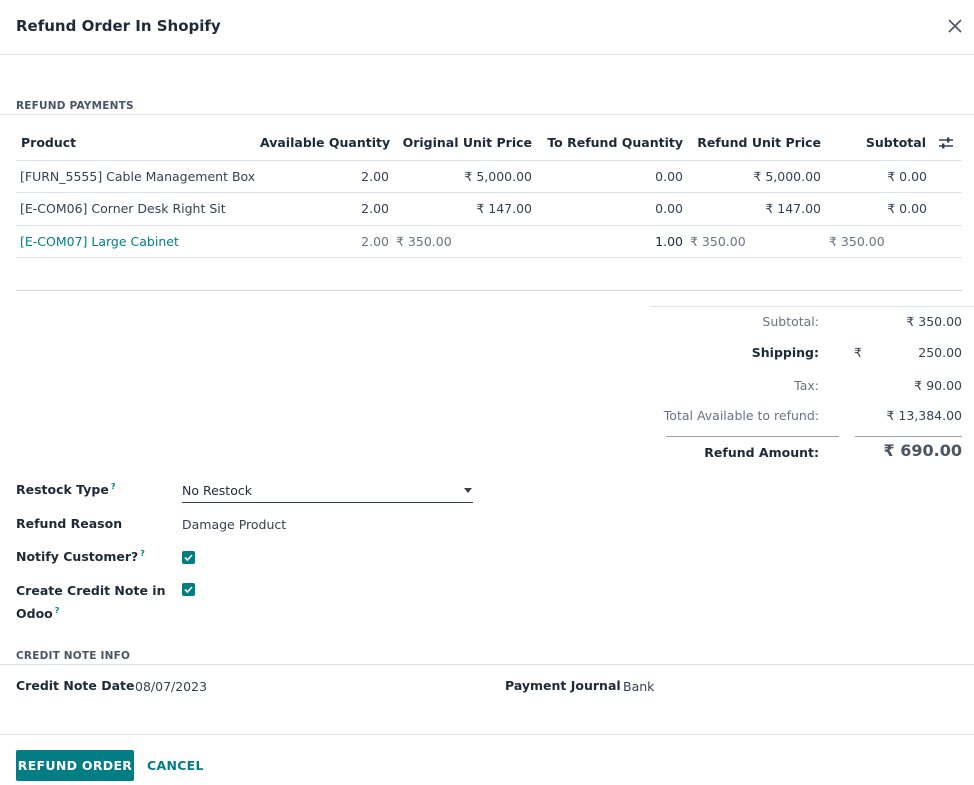 The width and height of the screenshot is (974, 785). I want to click on refund-amount-label: Refund Amount:, so click(761, 452).